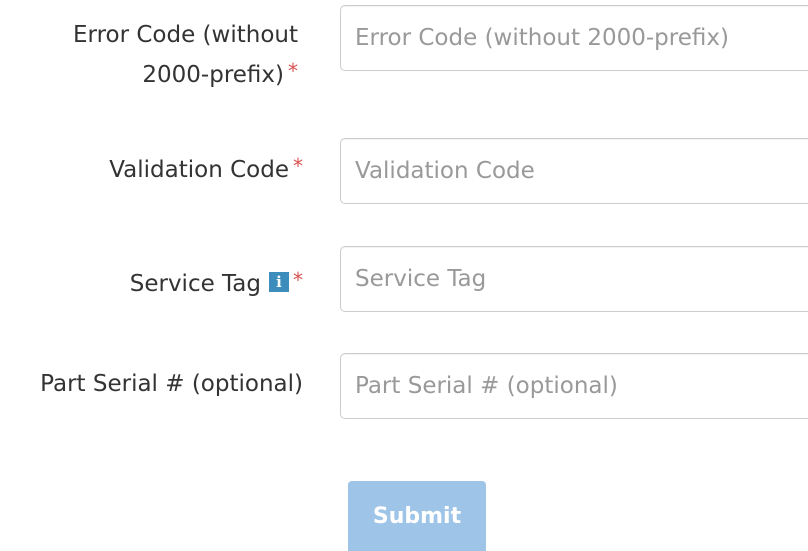 This screenshot has height=551, width=808. Describe the element at coordinates (195, 284) in the screenshot. I see `service-tag-label-text: Service Tag` at that location.